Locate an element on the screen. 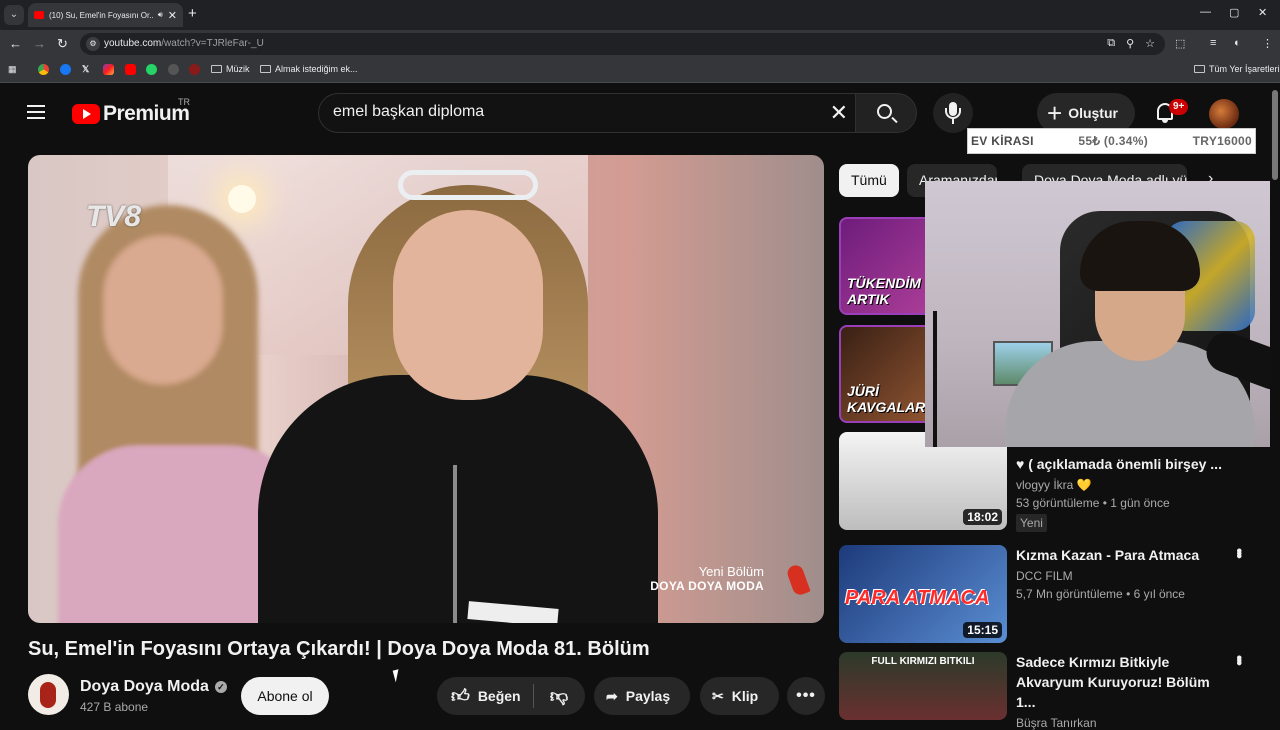 This screenshot has height=730, width=1280. recommendation-thumbnail: PARA ATMACA 15:15 is located at coordinates (923, 594).